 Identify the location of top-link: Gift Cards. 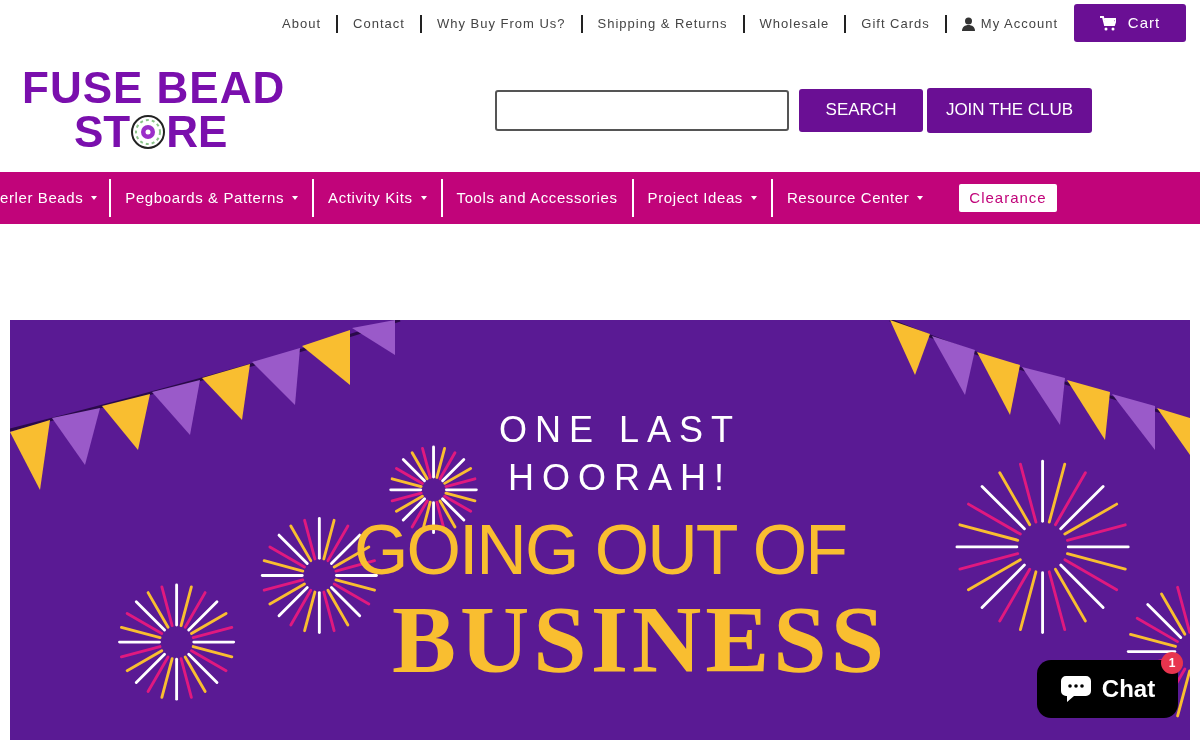
(895, 24).